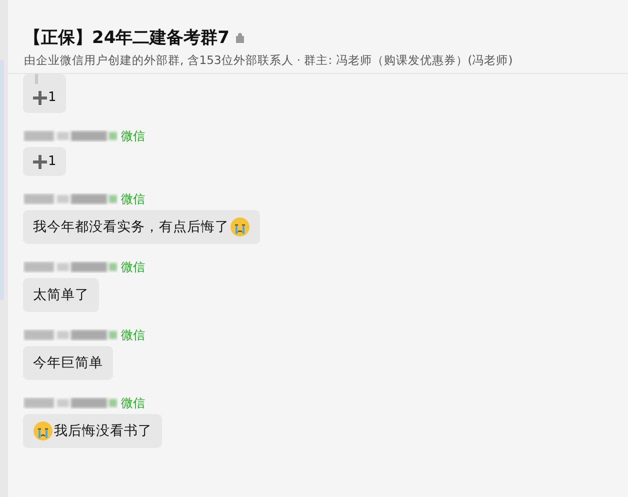 The image size is (628, 497). What do you see at coordinates (103, 431) in the screenshot?
I see `message-text: 我后悔没看书了` at bounding box center [103, 431].